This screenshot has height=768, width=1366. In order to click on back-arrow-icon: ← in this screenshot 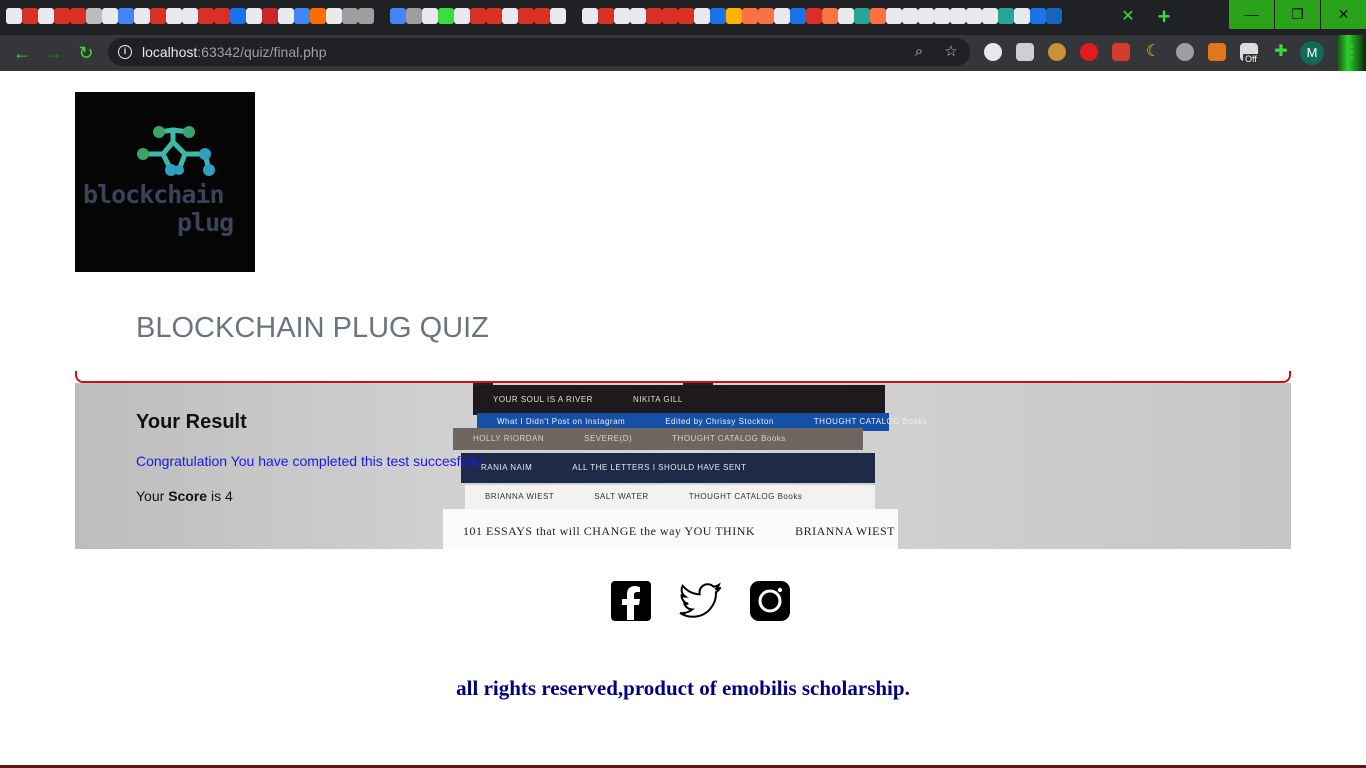, I will do `click(22, 53)`.